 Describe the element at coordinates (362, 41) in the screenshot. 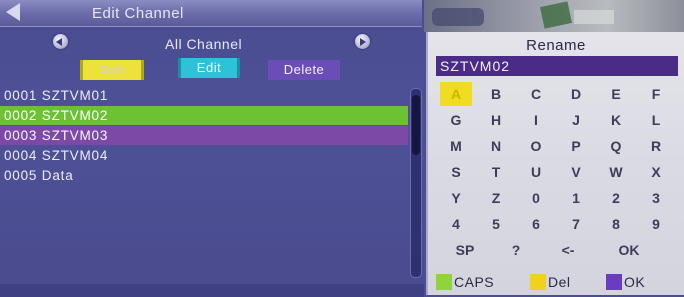

I see `next-group-icon` at that location.